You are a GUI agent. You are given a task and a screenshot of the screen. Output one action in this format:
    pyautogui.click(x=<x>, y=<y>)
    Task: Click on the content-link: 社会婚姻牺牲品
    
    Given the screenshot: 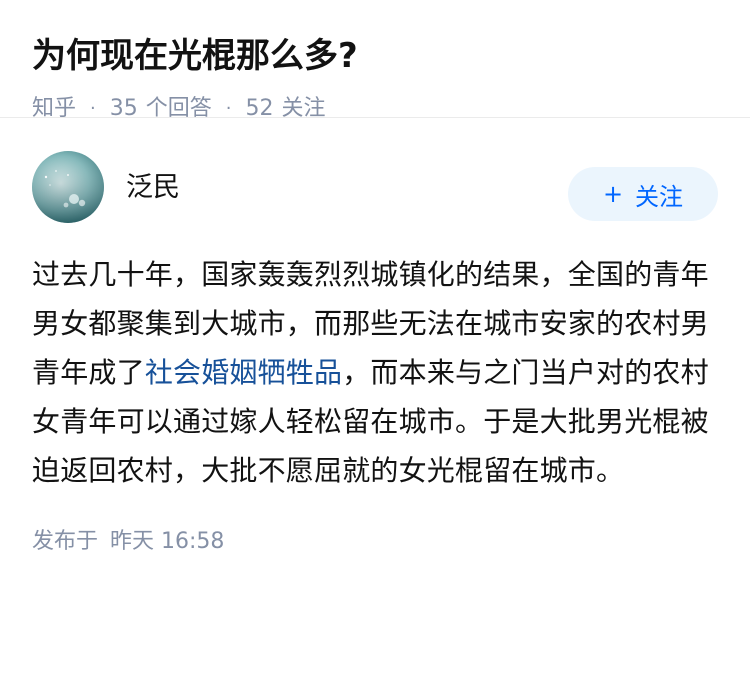 What is the action you would take?
    pyautogui.click(x=243, y=372)
    